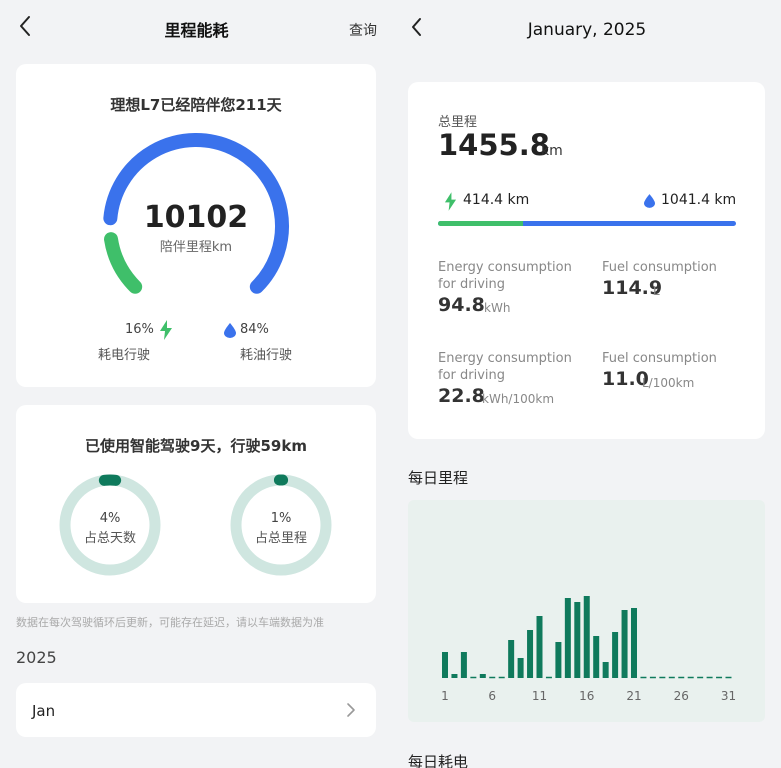 This screenshot has height=768, width=781. I want to click on fuel-label: 耗油行驶, so click(266, 355).